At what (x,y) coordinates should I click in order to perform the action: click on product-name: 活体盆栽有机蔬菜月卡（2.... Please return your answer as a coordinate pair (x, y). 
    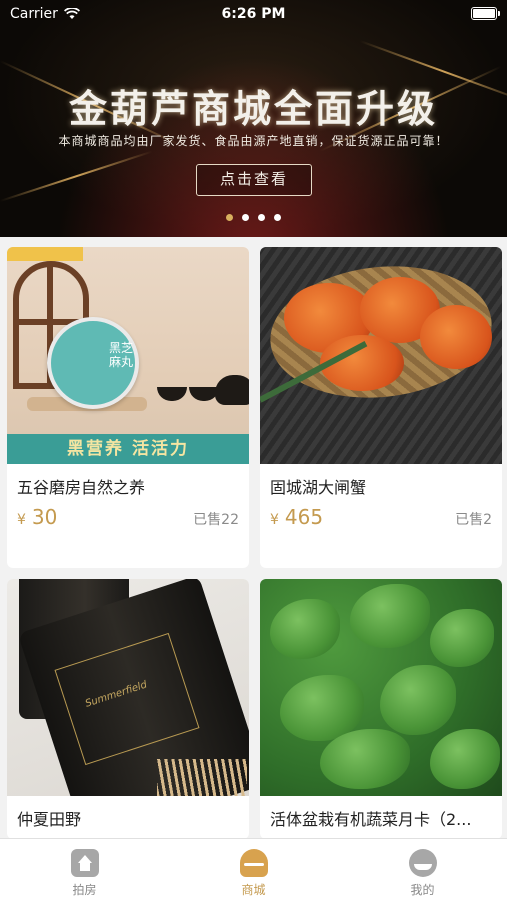
    Looking at the image, I should click on (371, 819).